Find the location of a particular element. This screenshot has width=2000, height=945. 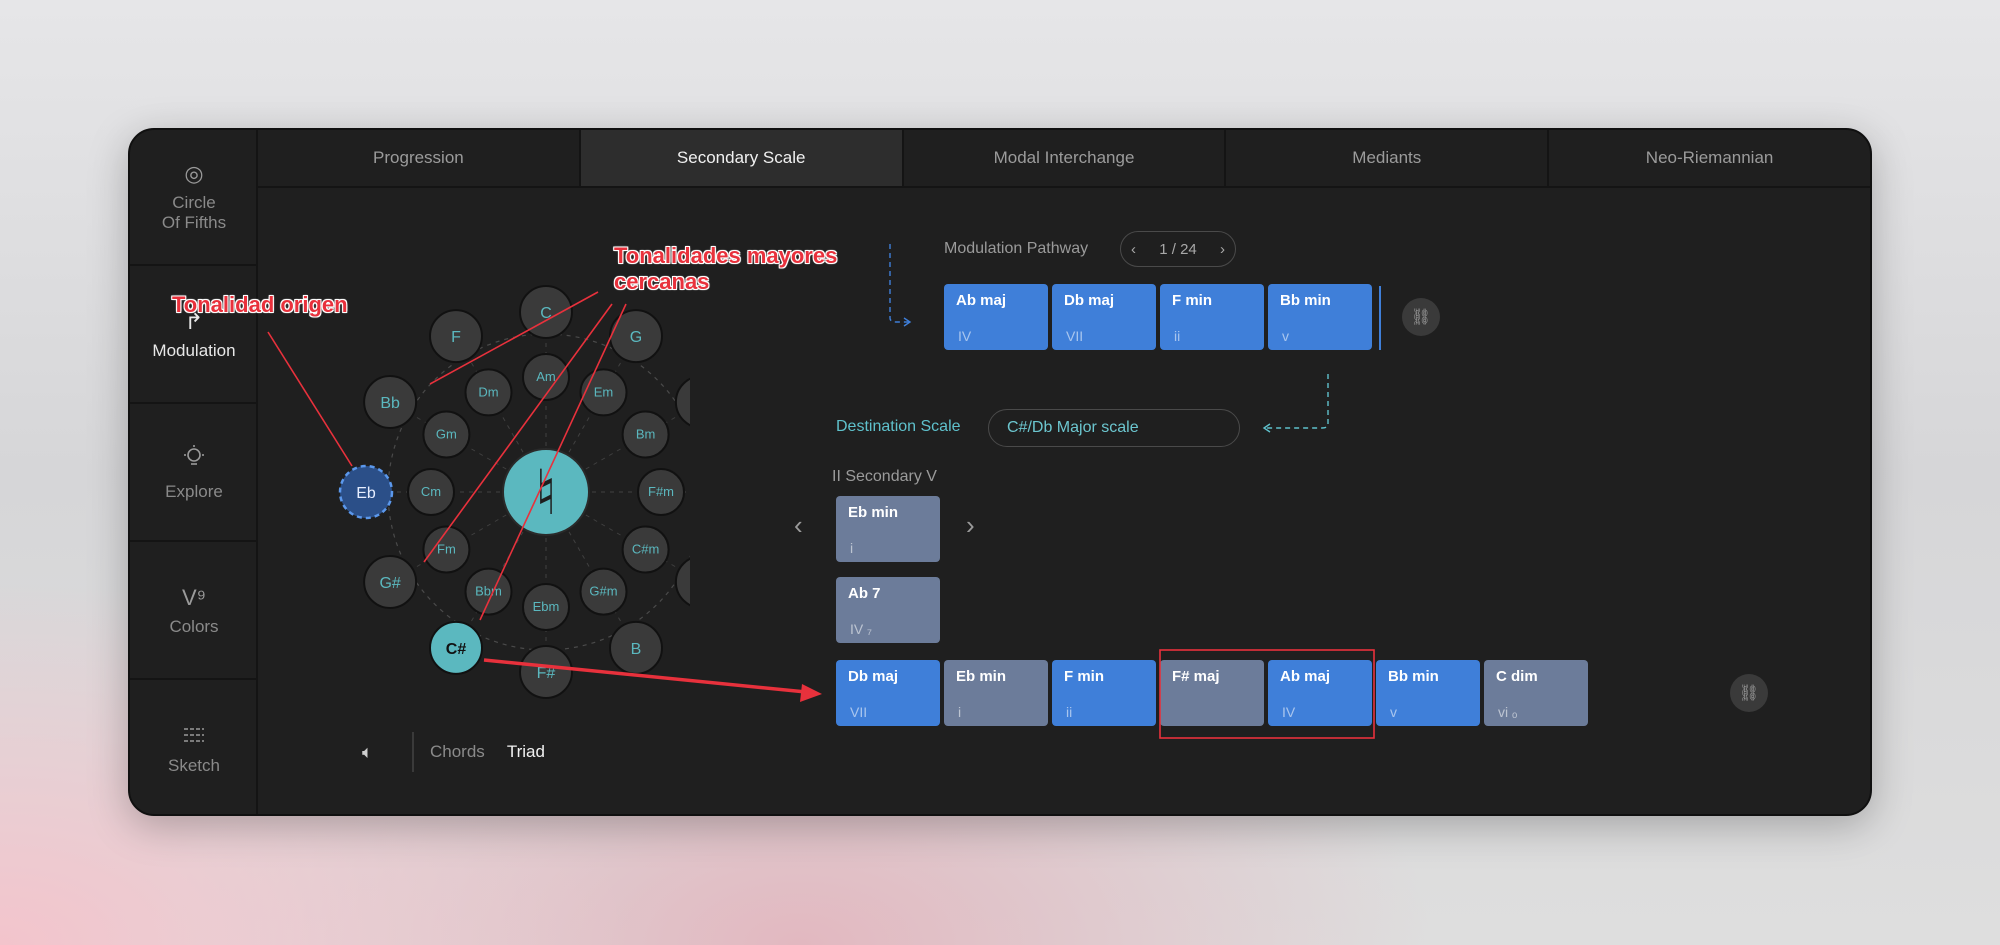

annotation-nearby-line2: cercanas is located at coordinates (662, 281).